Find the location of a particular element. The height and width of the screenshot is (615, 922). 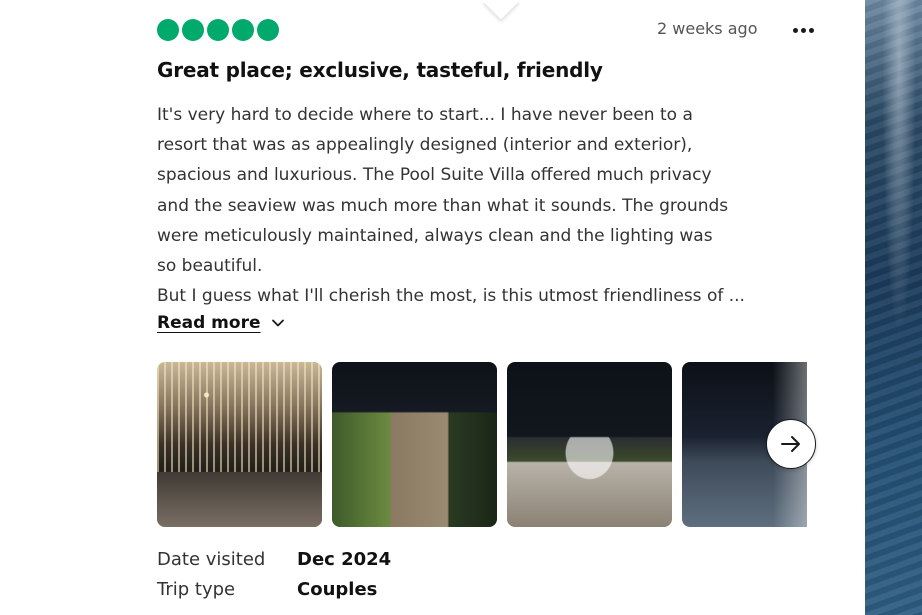

review-photo-garden-path is located at coordinates (414, 444).